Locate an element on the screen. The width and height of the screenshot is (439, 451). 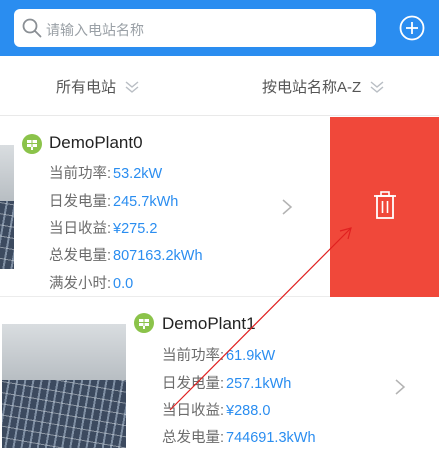
add-circle-icon is located at coordinates (412, 28).